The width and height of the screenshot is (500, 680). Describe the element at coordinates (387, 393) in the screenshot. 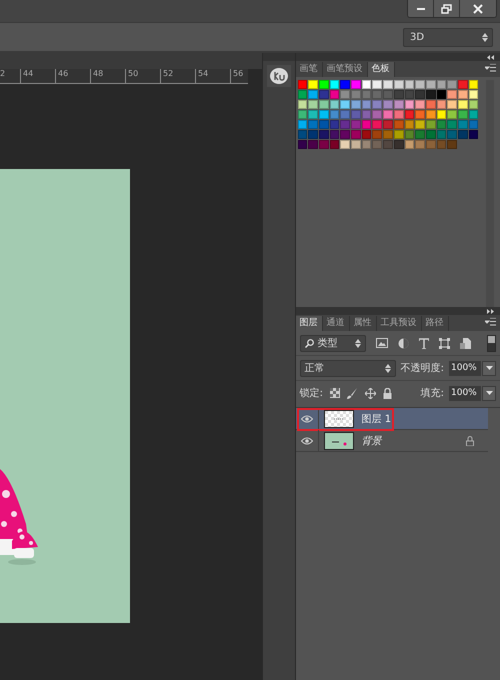

I see `lock-icon` at that location.